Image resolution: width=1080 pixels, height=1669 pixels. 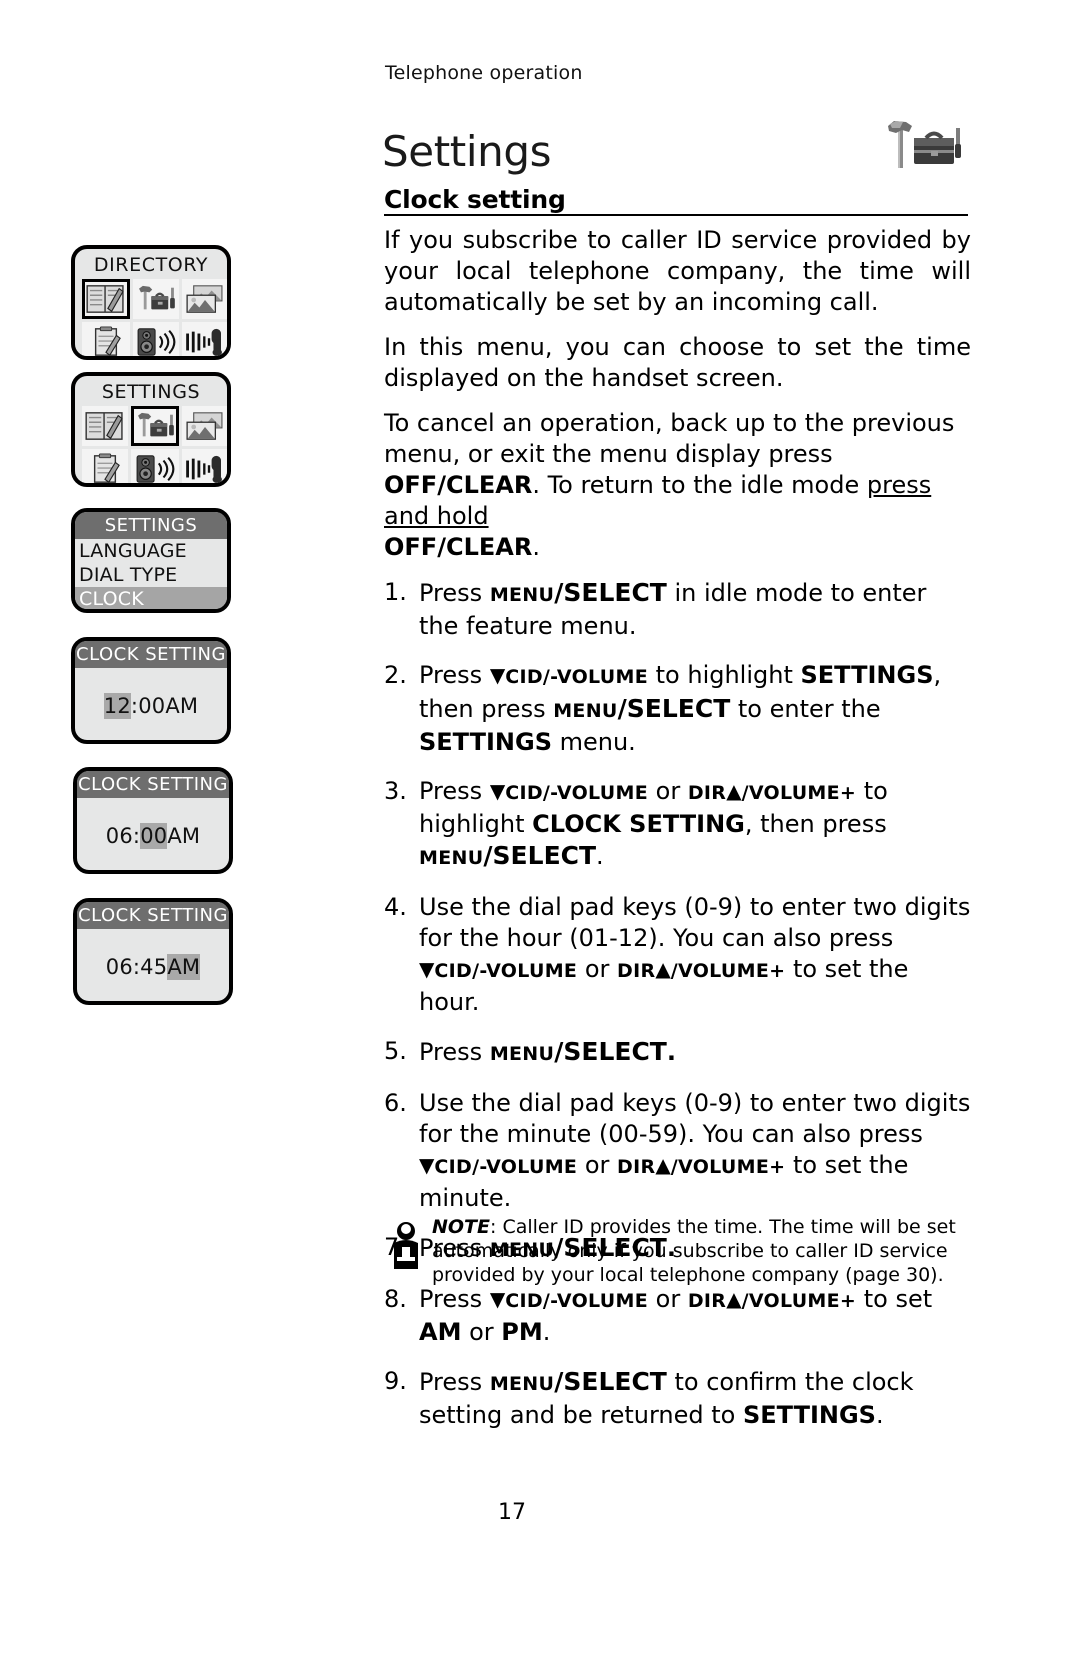 I want to click on lcd-clock-hour-screen: CLOCK SETTING 12:00AM, so click(x=151, y=690).